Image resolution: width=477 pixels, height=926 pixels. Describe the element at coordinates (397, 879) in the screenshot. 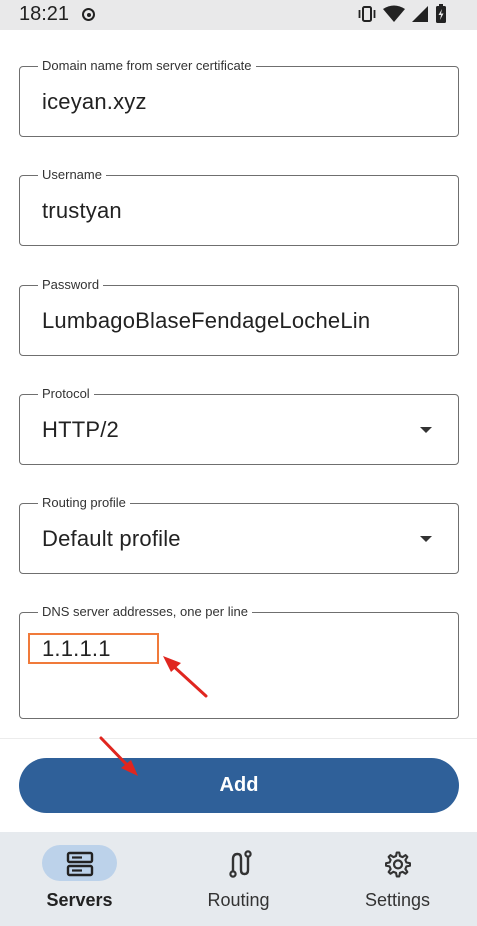

I see `nav-item-settings: Settings` at that location.